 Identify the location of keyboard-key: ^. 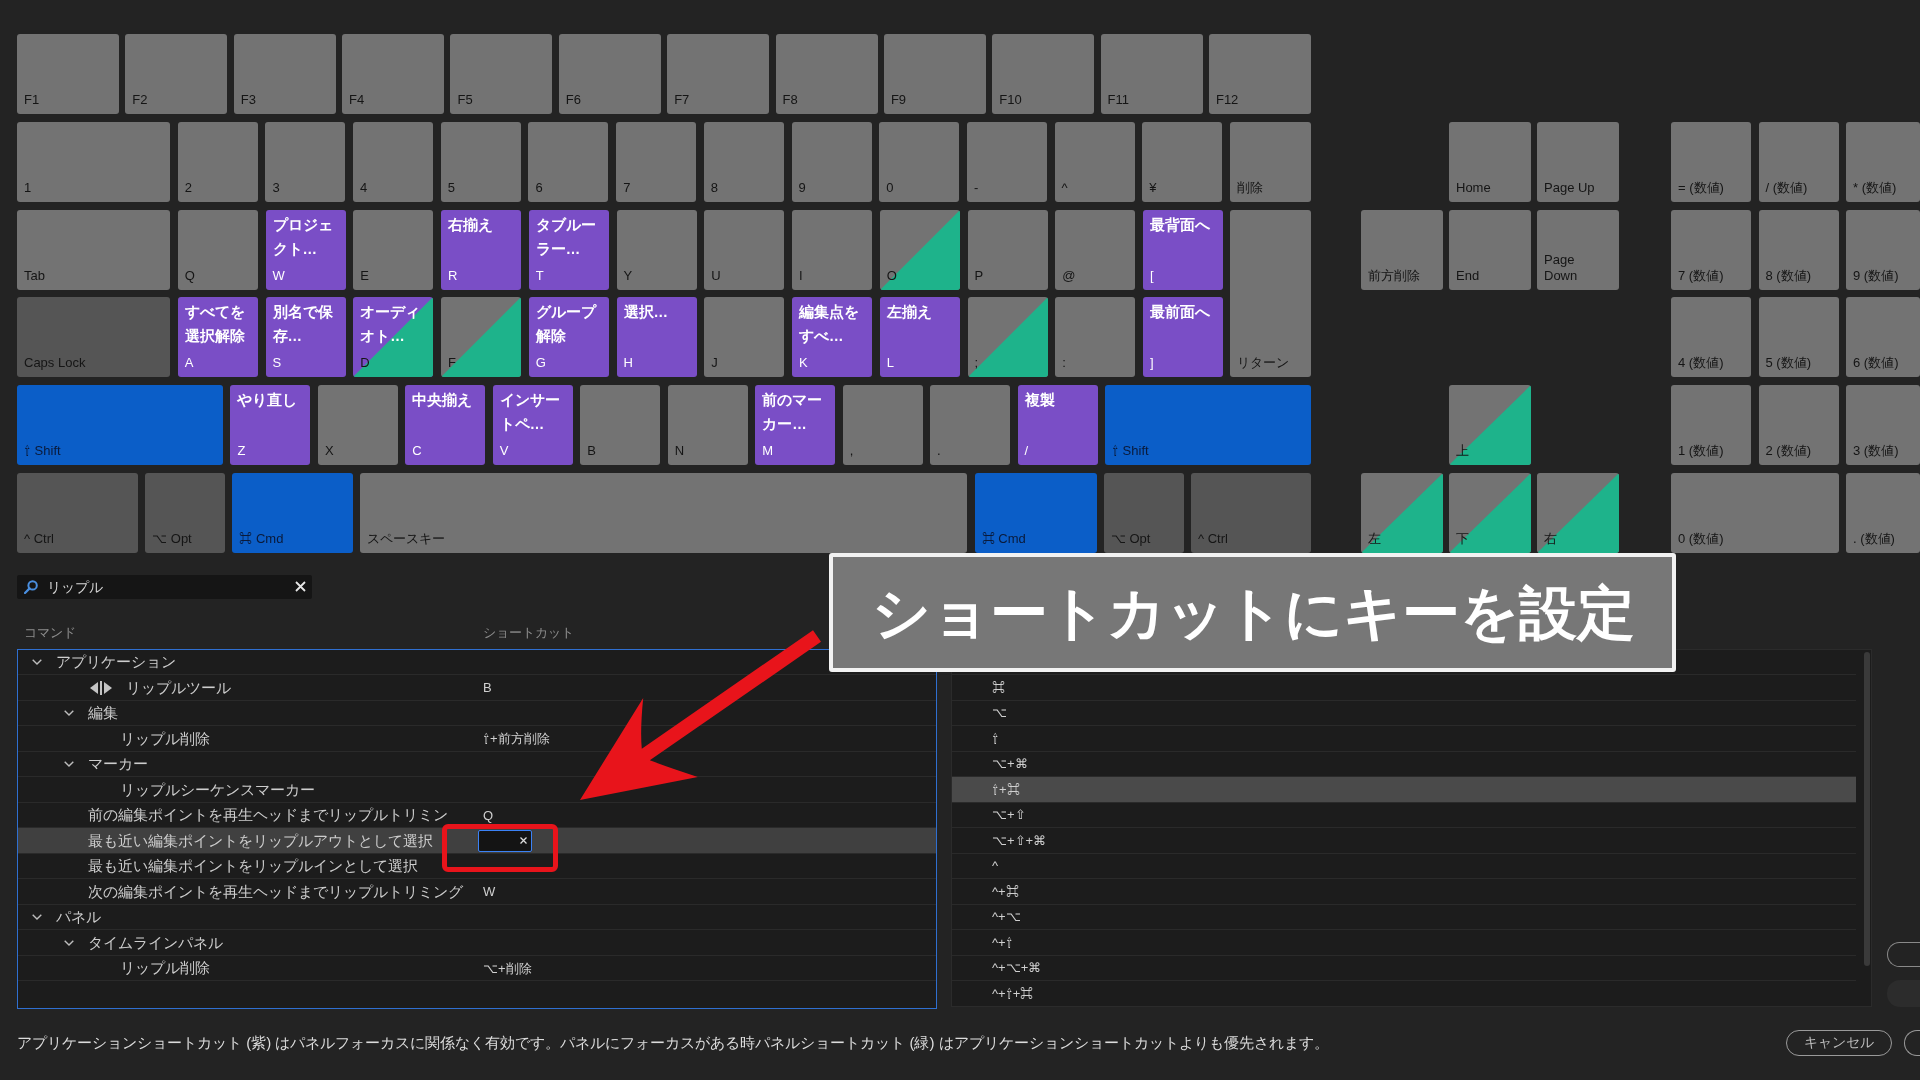
(1094, 161).